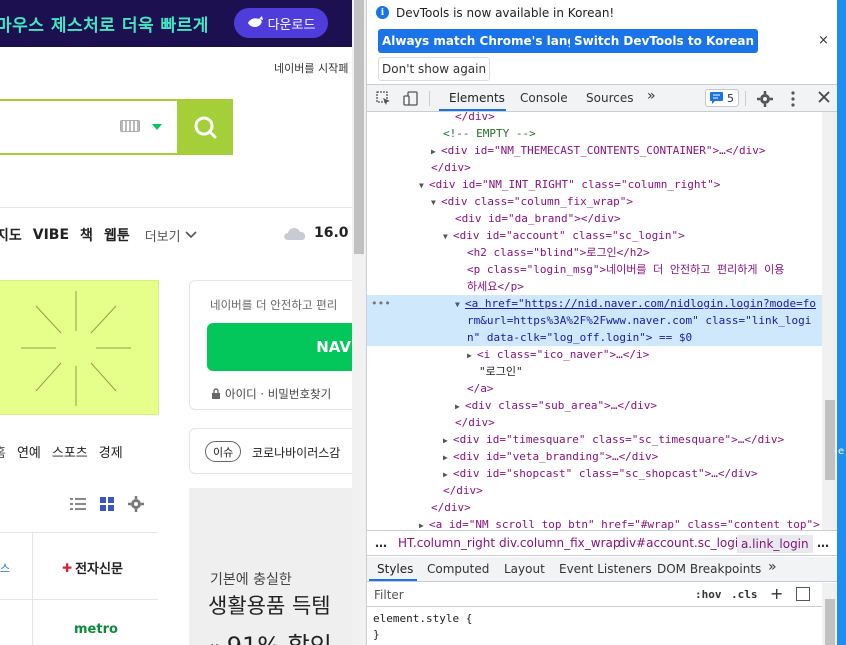 This screenshot has height=645, width=846. Describe the element at coordinates (594, 405) in the screenshot. I see `dom-node: ▶ <div class="sub_area">…</div>` at that location.